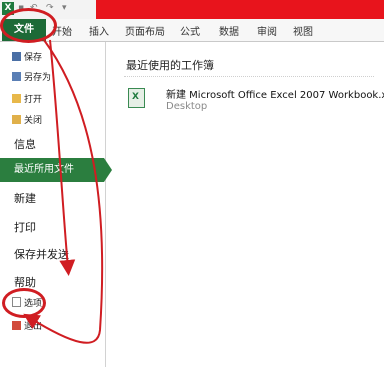 This screenshot has width=384, height=367. What do you see at coordinates (16, 98) in the screenshot?
I see `folder-open-icon` at bounding box center [16, 98].